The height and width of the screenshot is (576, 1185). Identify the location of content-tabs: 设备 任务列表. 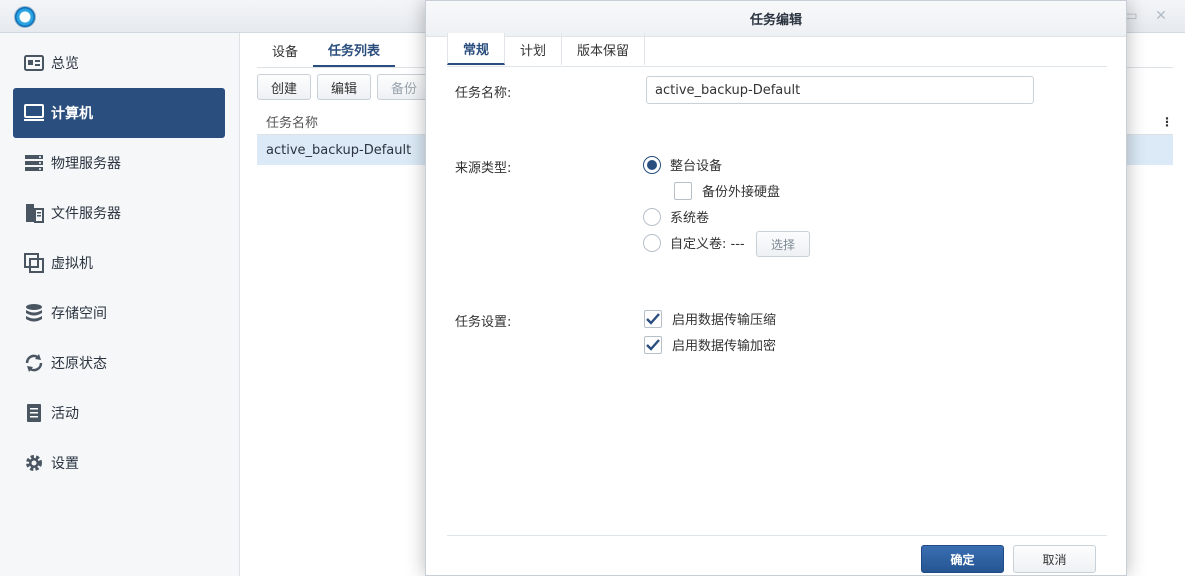
(326, 50).